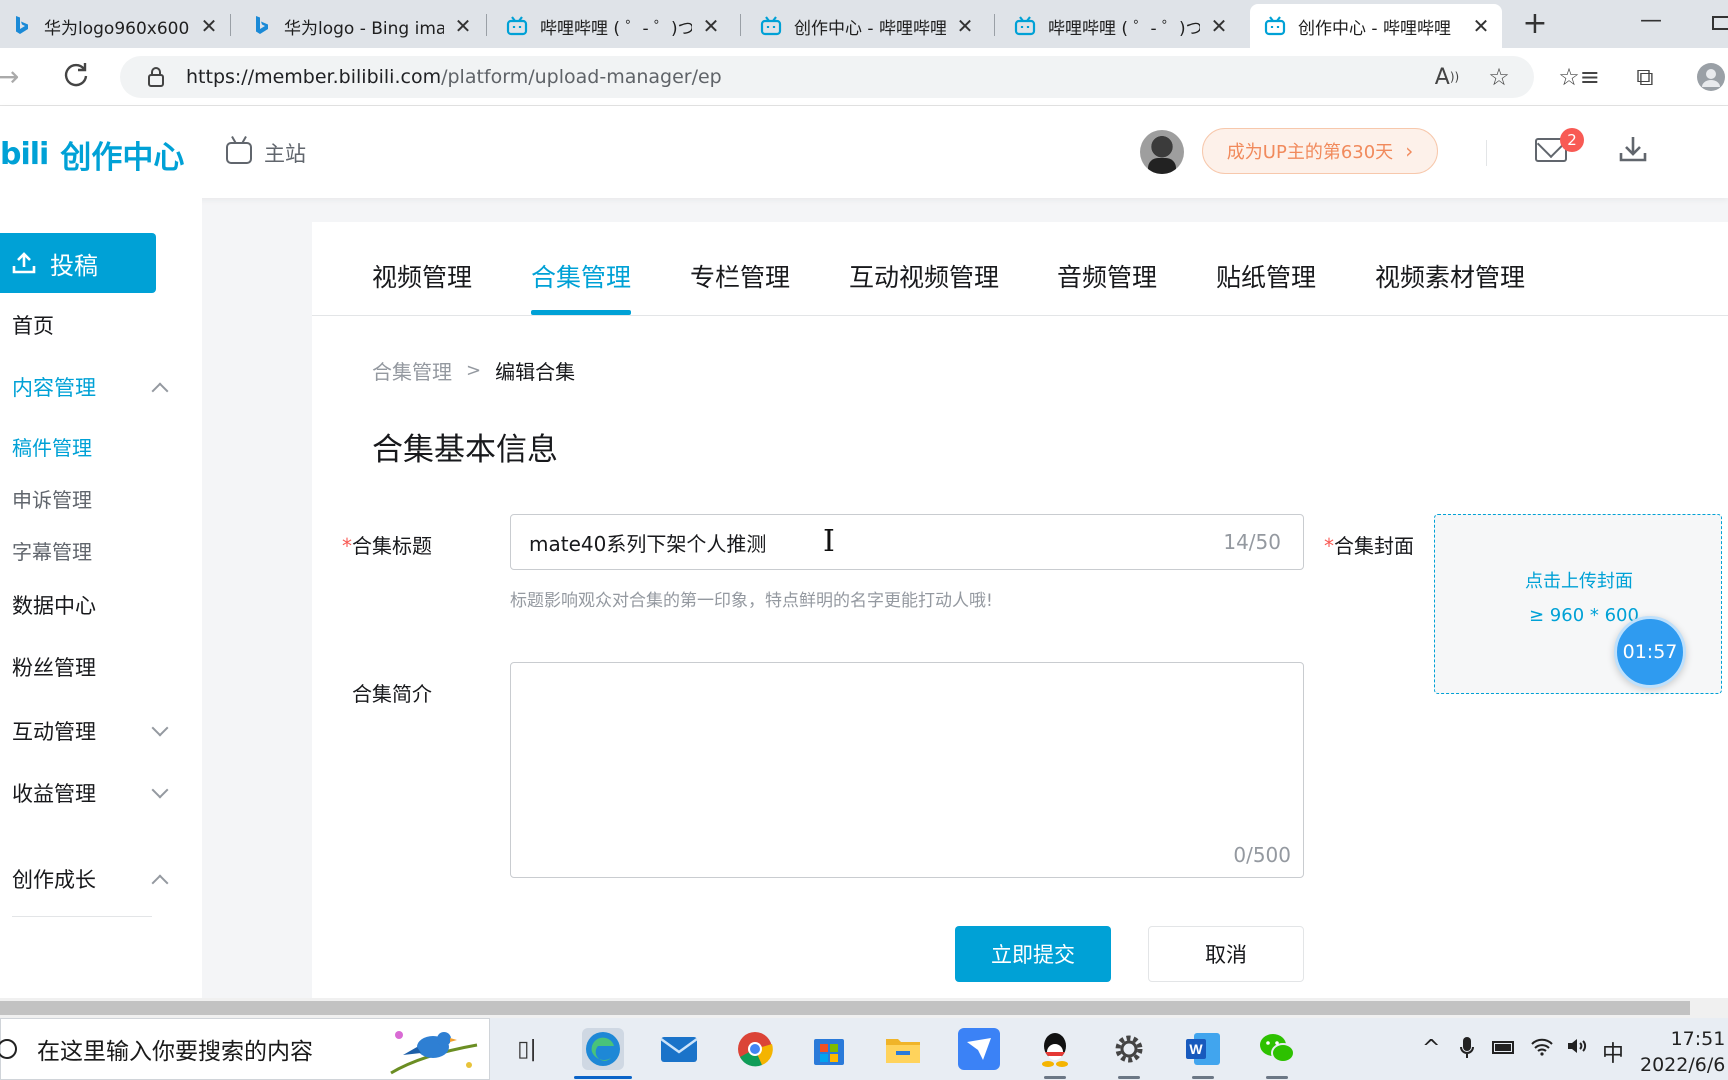 This screenshot has width=1728, height=1080. I want to click on sidebar-item-subtitles: 字幕管理, so click(92, 550).